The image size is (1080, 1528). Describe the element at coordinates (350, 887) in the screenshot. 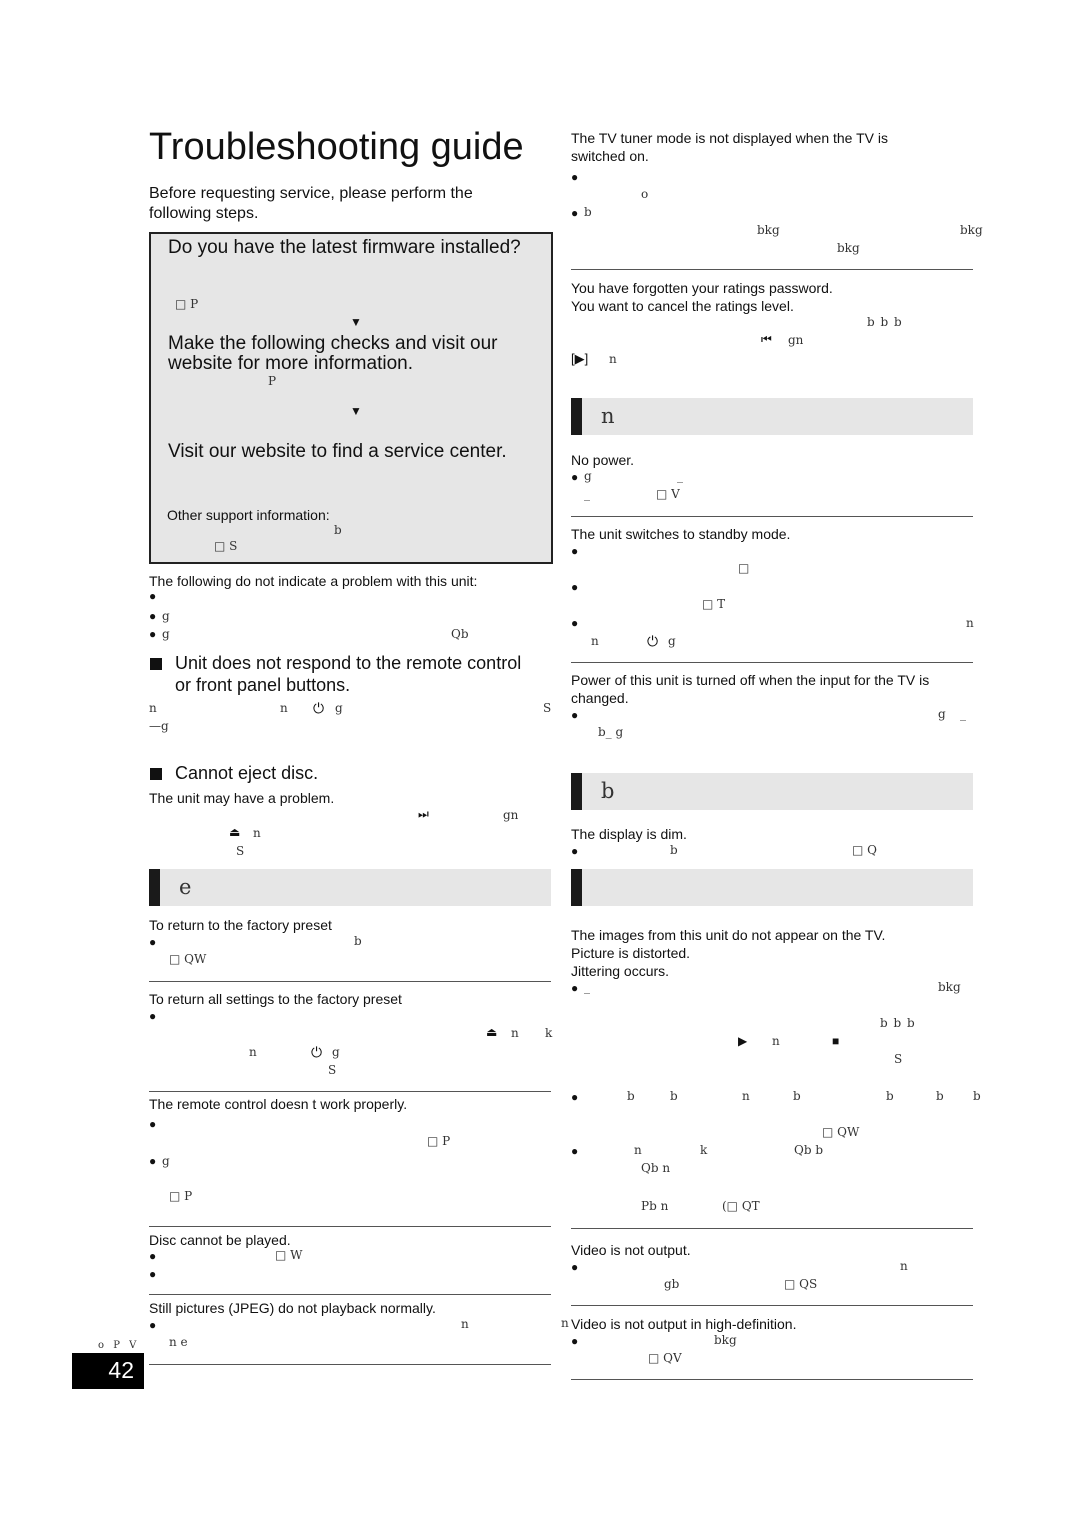

I see `section-header: e` at that location.